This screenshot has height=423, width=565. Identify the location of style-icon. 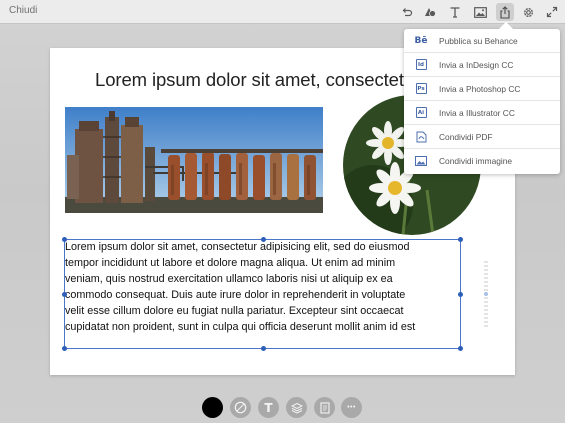
(240, 407).